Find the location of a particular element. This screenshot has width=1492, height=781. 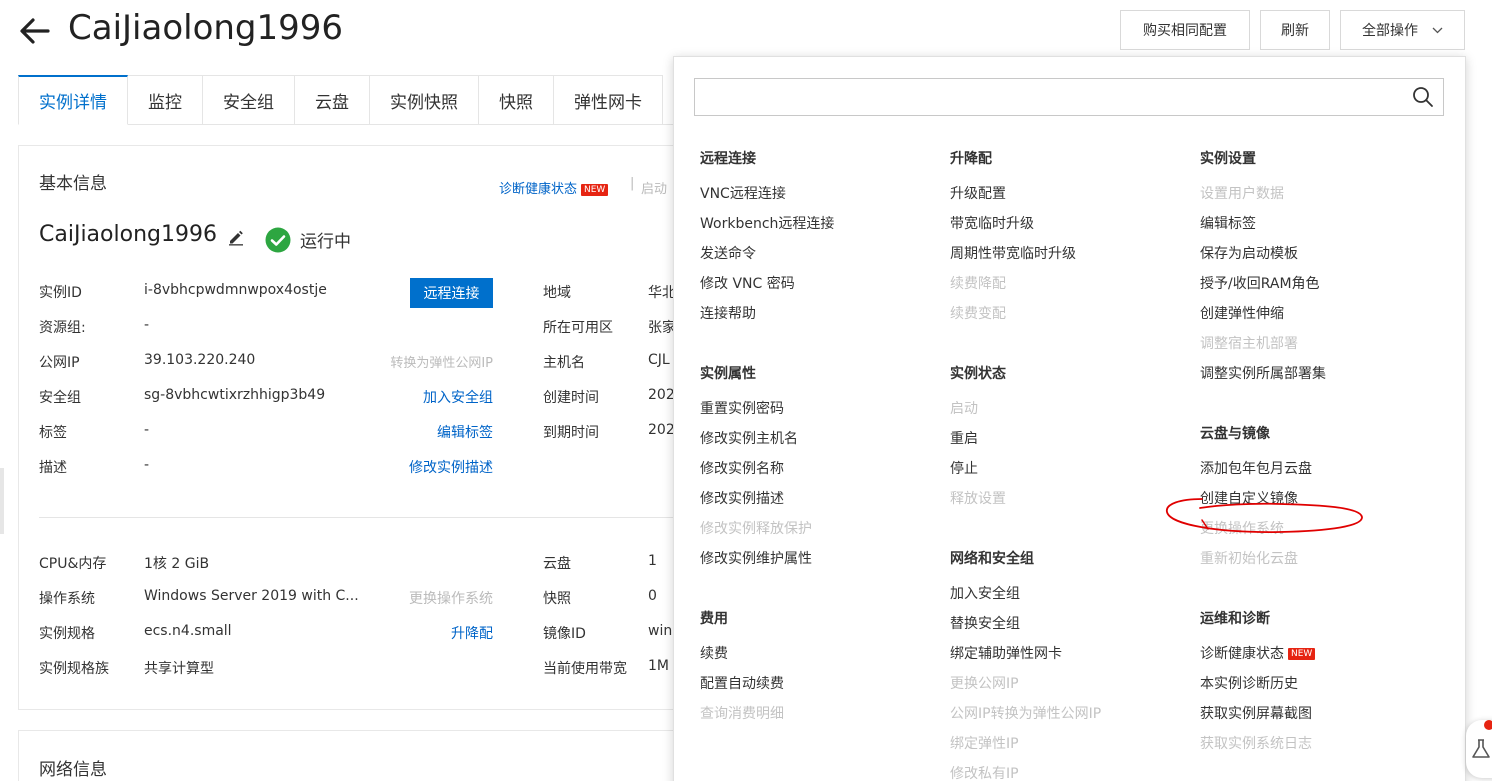

join-security-group-link: 加入安全组 is located at coordinates (458, 397).